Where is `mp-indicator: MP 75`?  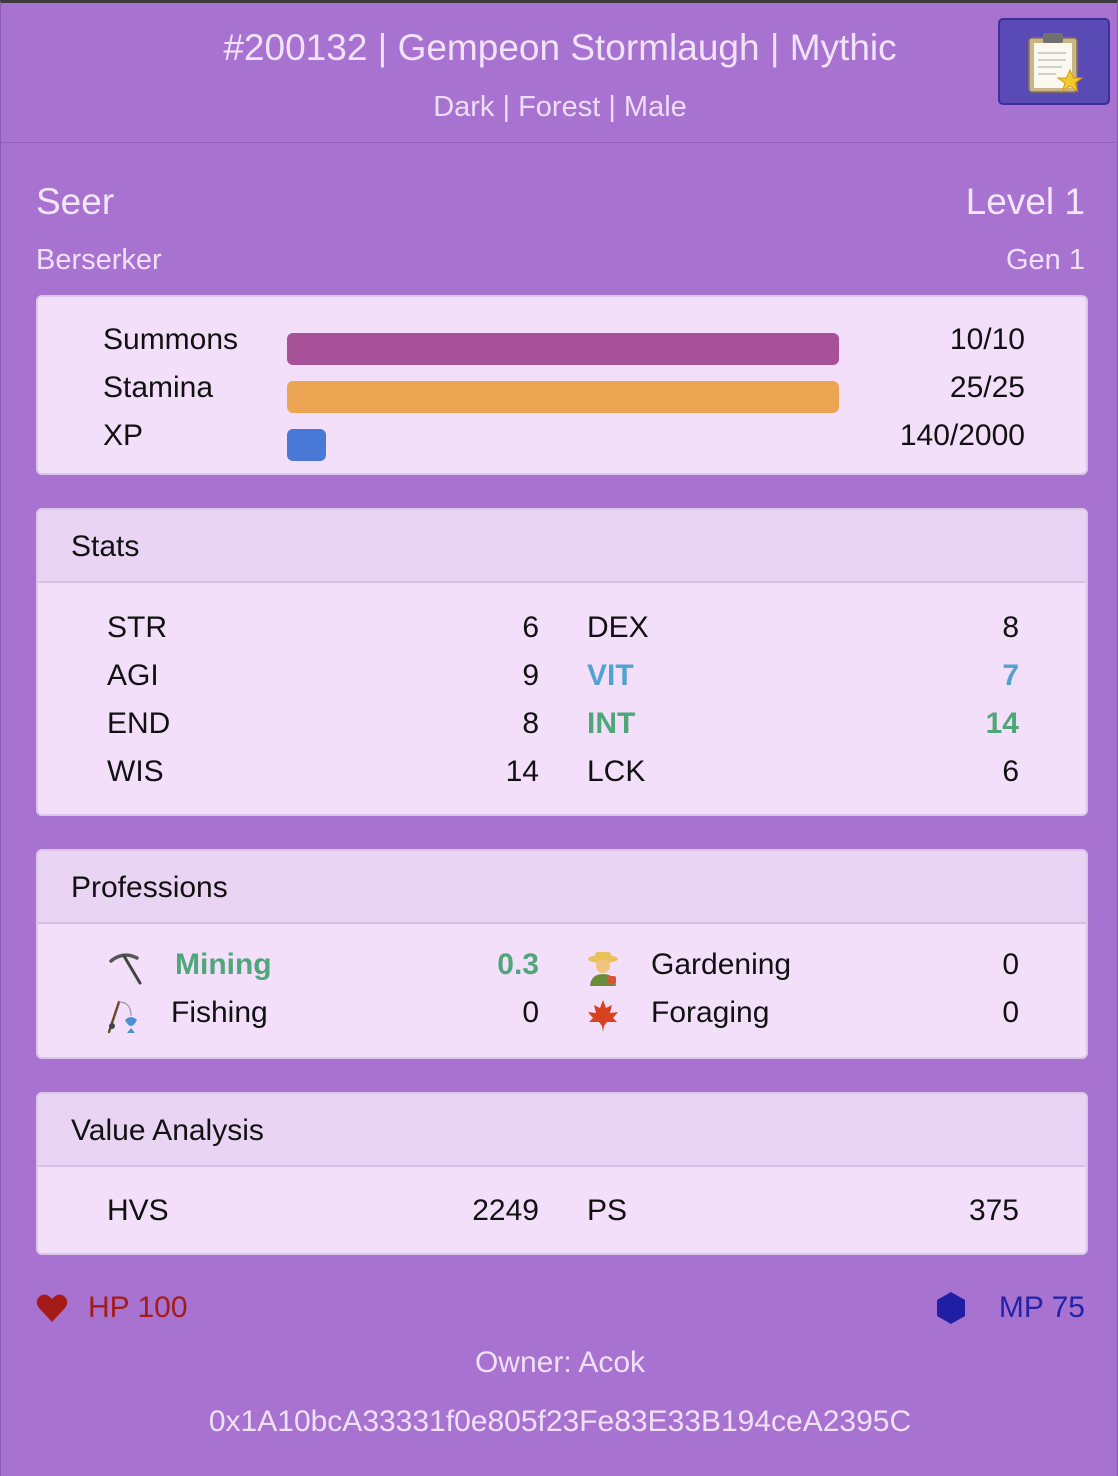 mp-indicator: MP 75 is located at coordinates (1010, 1309).